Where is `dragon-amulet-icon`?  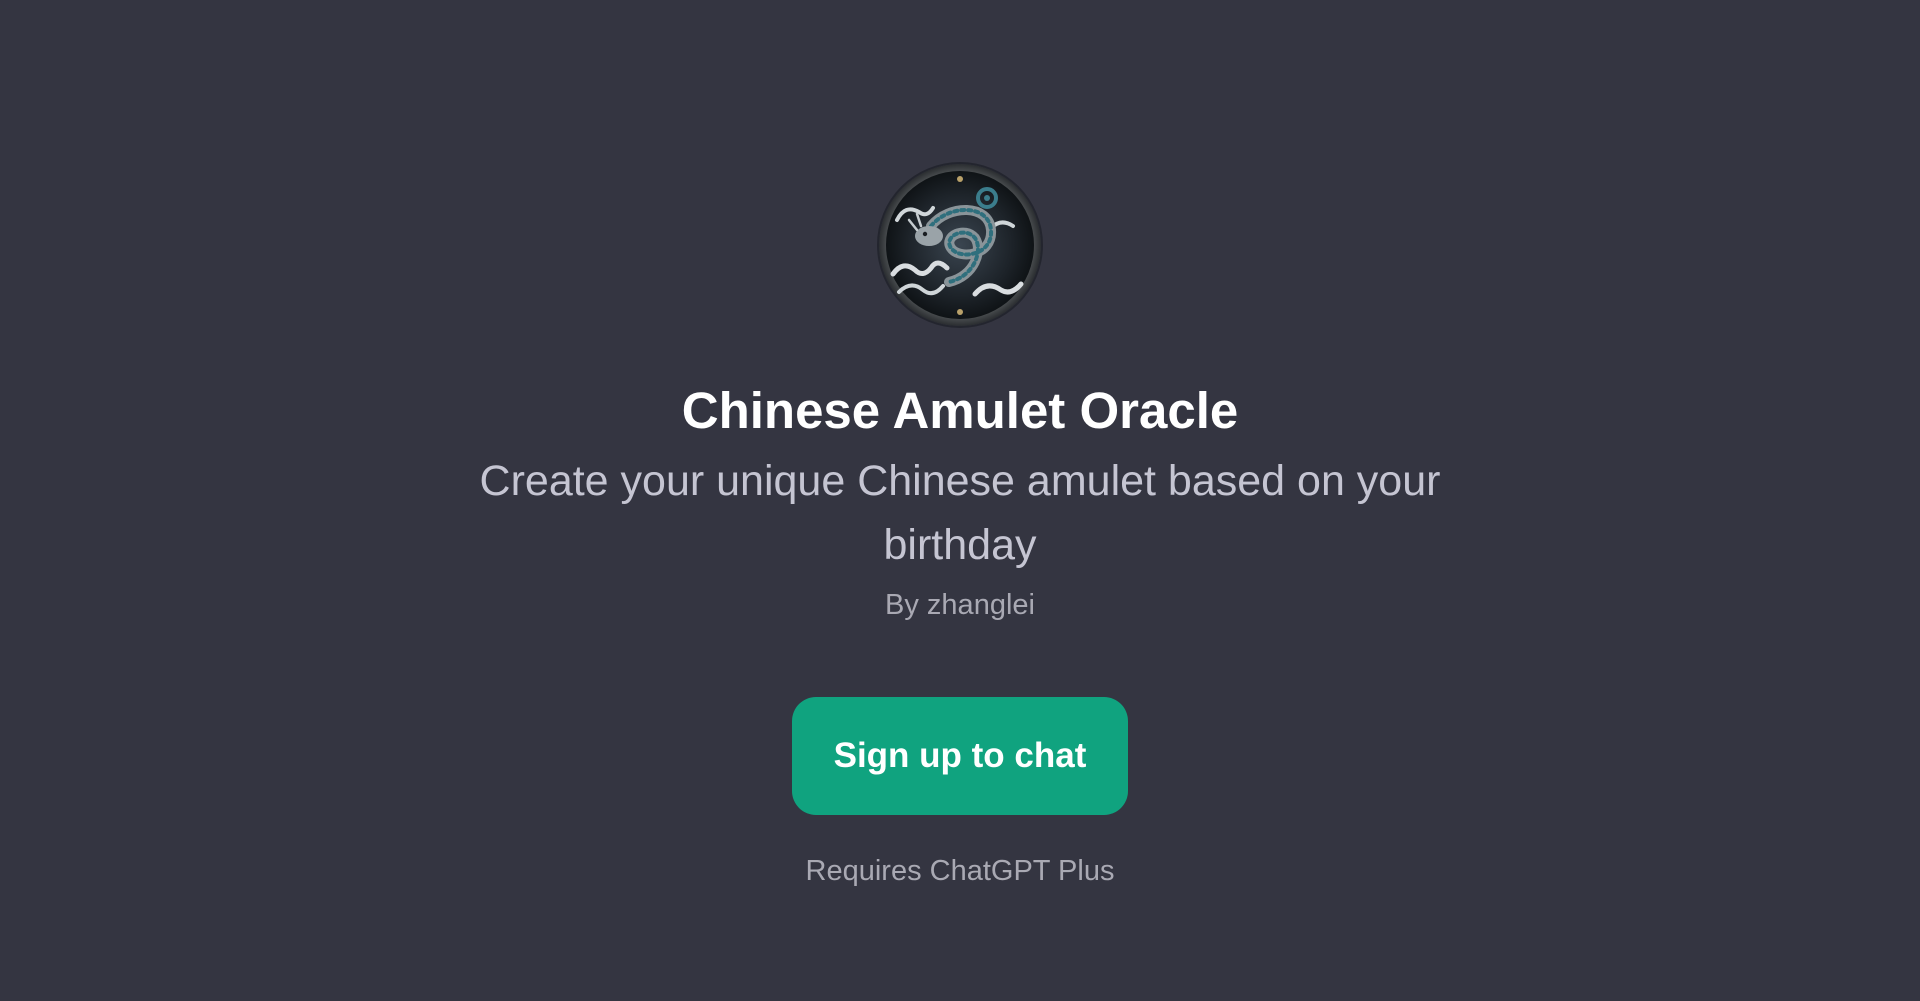
dragon-amulet-icon is located at coordinates (960, 245).